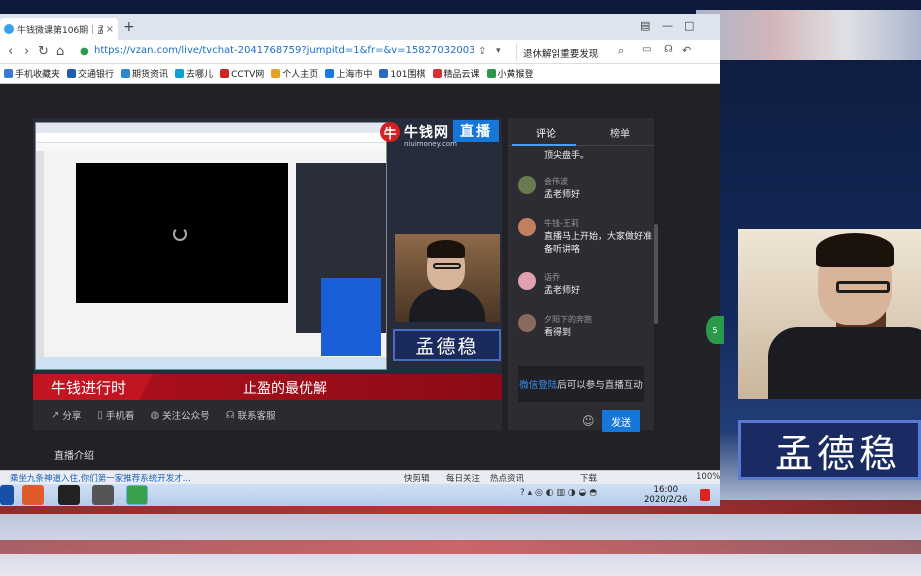  What do you see at coordinates (267, 387) in the screenshot?
I see `topic-banner: 牛钱进行时 止盈的最优解` at bounding box center [267, 387].